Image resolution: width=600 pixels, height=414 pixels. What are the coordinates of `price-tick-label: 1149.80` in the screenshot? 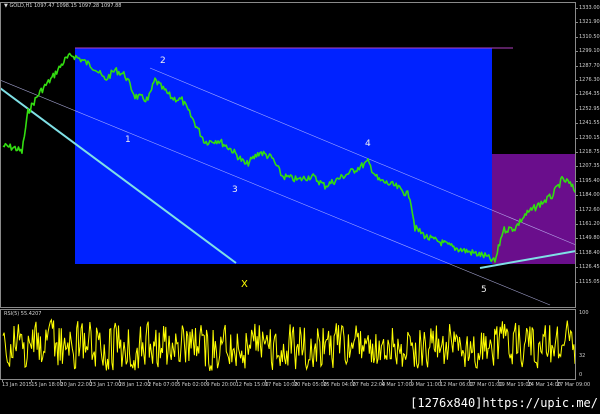 It's located at (587, 238).